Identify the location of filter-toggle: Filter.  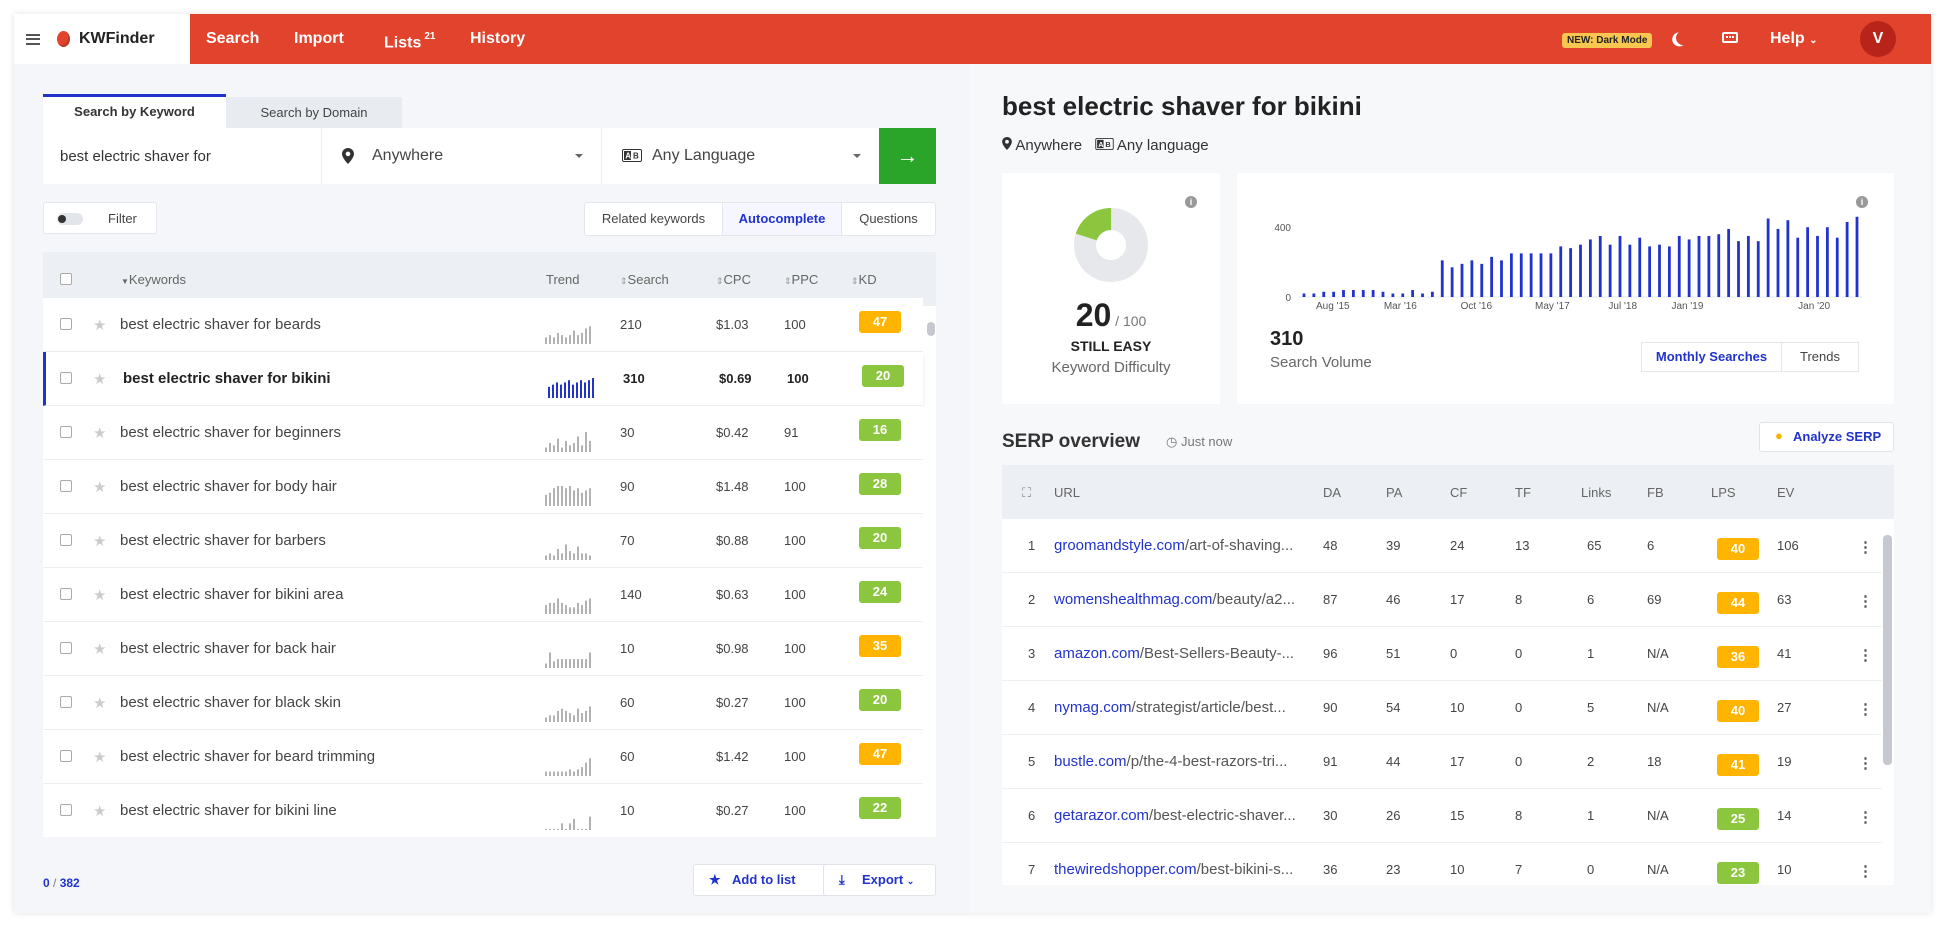
(100, 218).